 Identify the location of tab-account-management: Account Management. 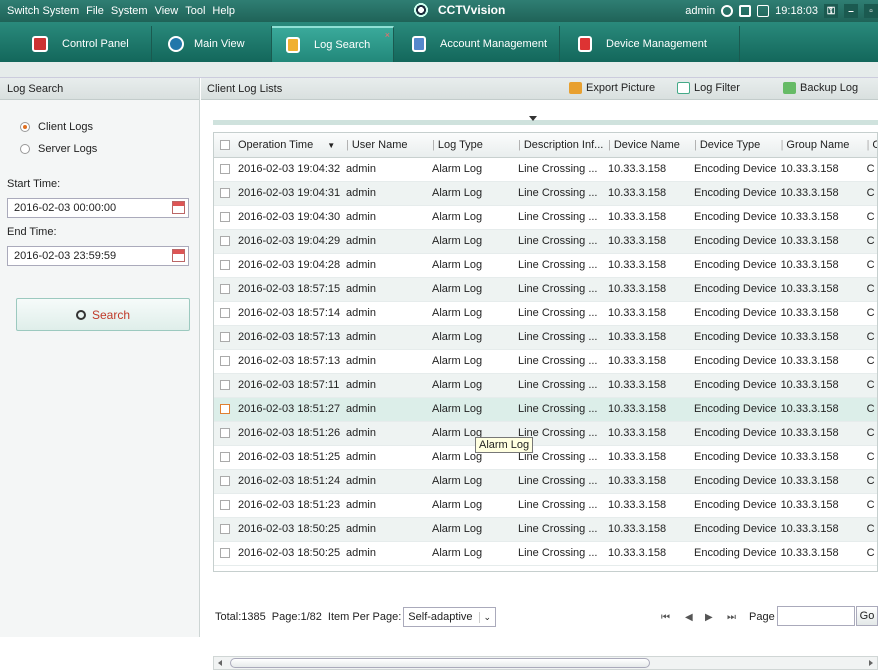
(477, 44).